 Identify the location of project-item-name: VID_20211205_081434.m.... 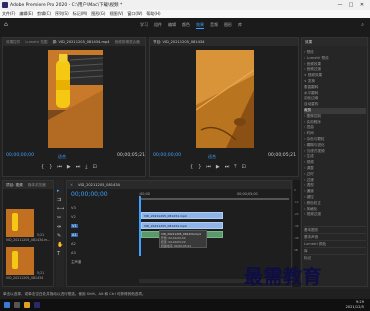
(28, 240).